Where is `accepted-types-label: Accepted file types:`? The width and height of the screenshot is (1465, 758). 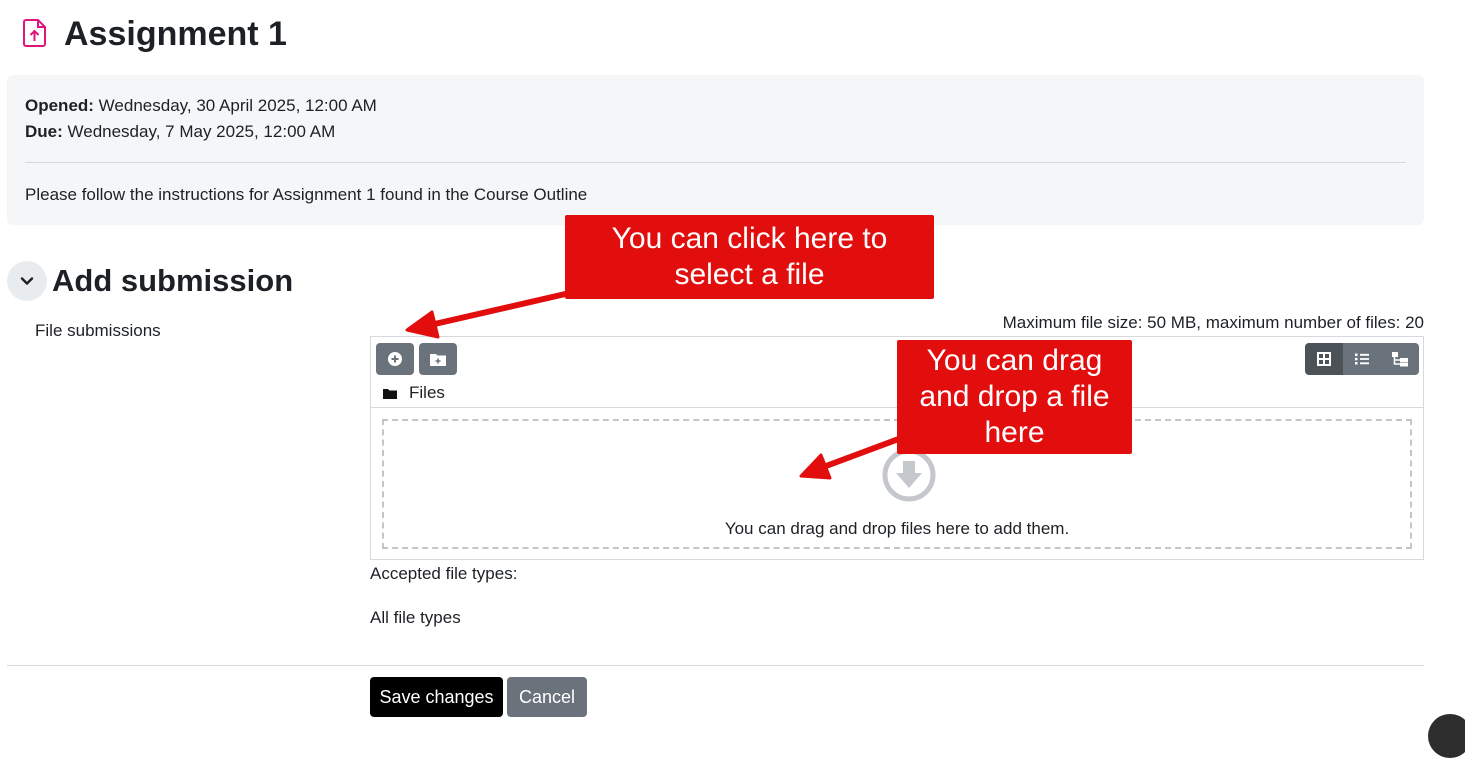
accepted-types-label: Accepted file types: is located at coordinates (444, 573).